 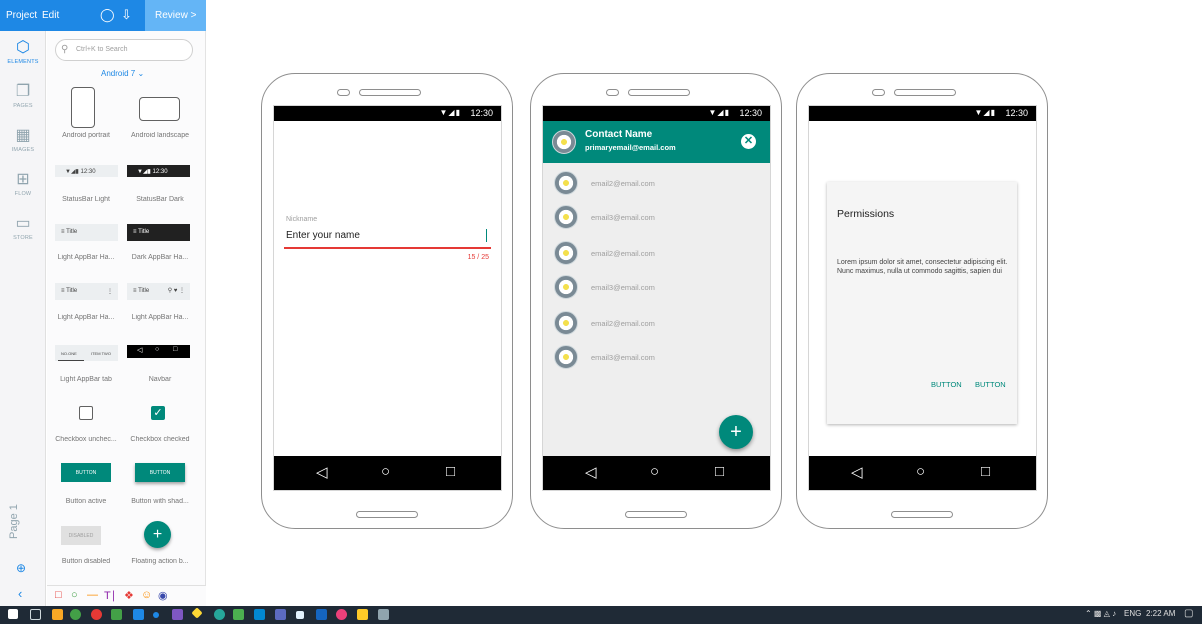 I want to click on tray-icons: ⌃ ▩ ◬ ♪, so click(x=1100, y=613).